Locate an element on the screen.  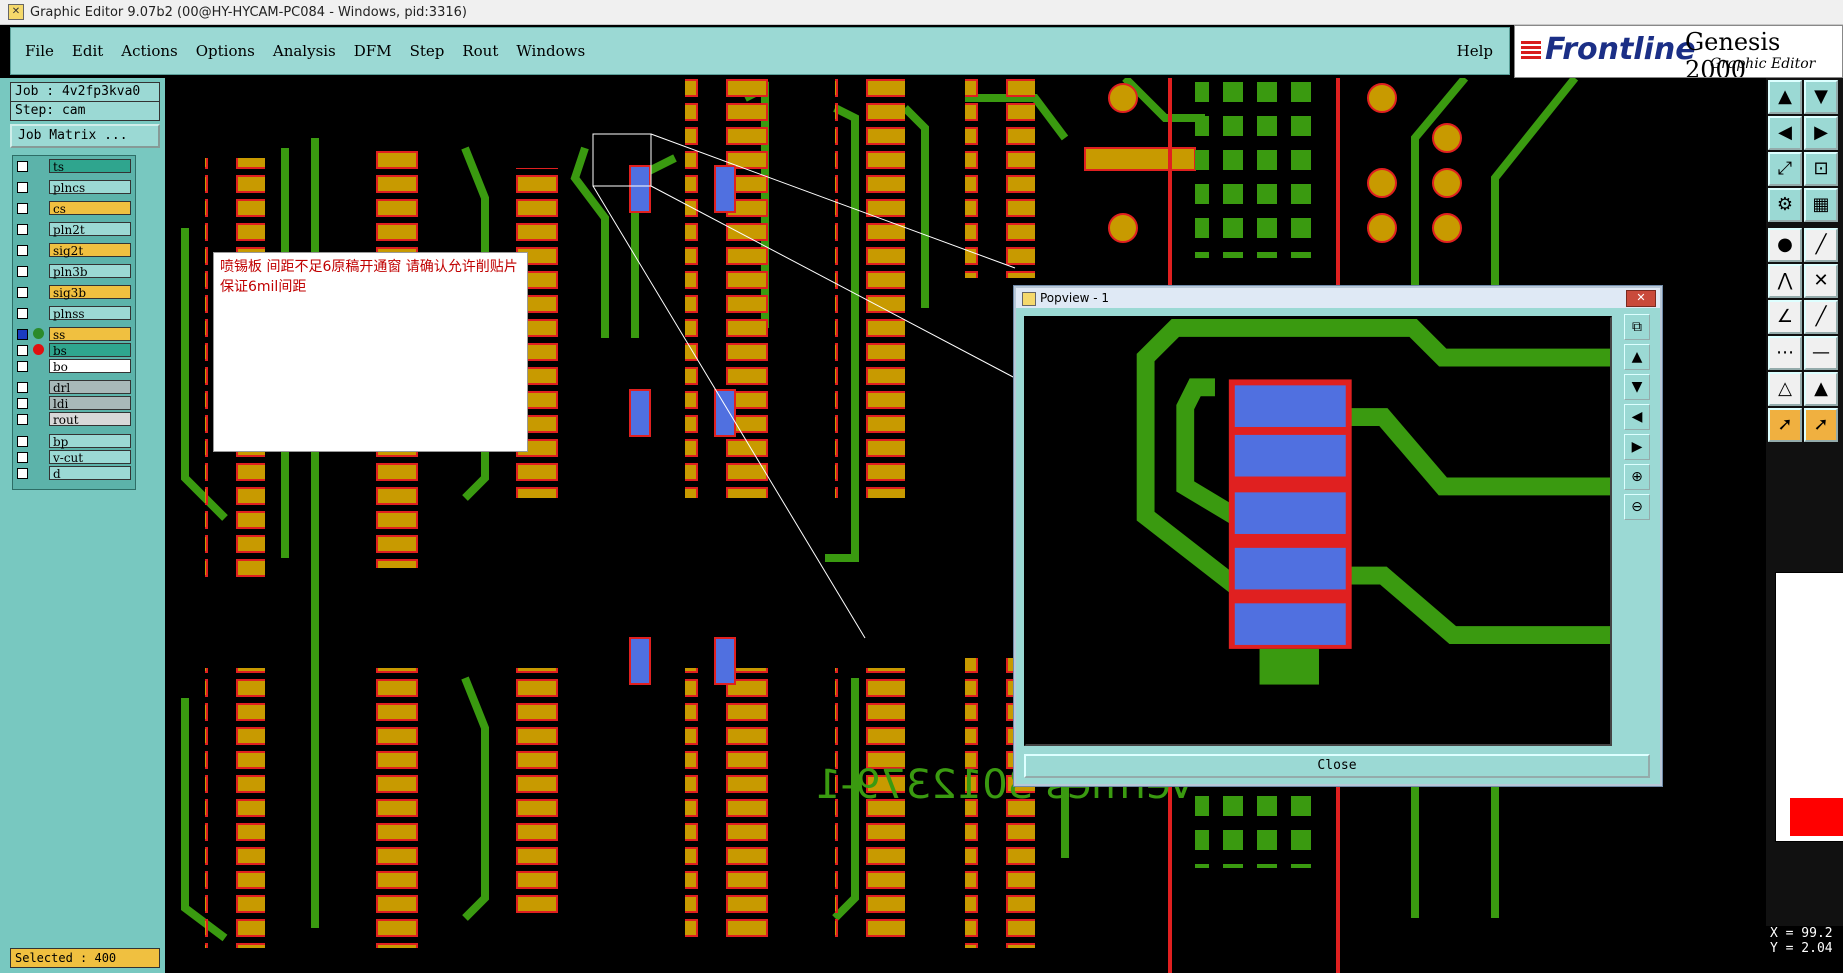
minus-icon: — is located at coordinates (1821, 353).